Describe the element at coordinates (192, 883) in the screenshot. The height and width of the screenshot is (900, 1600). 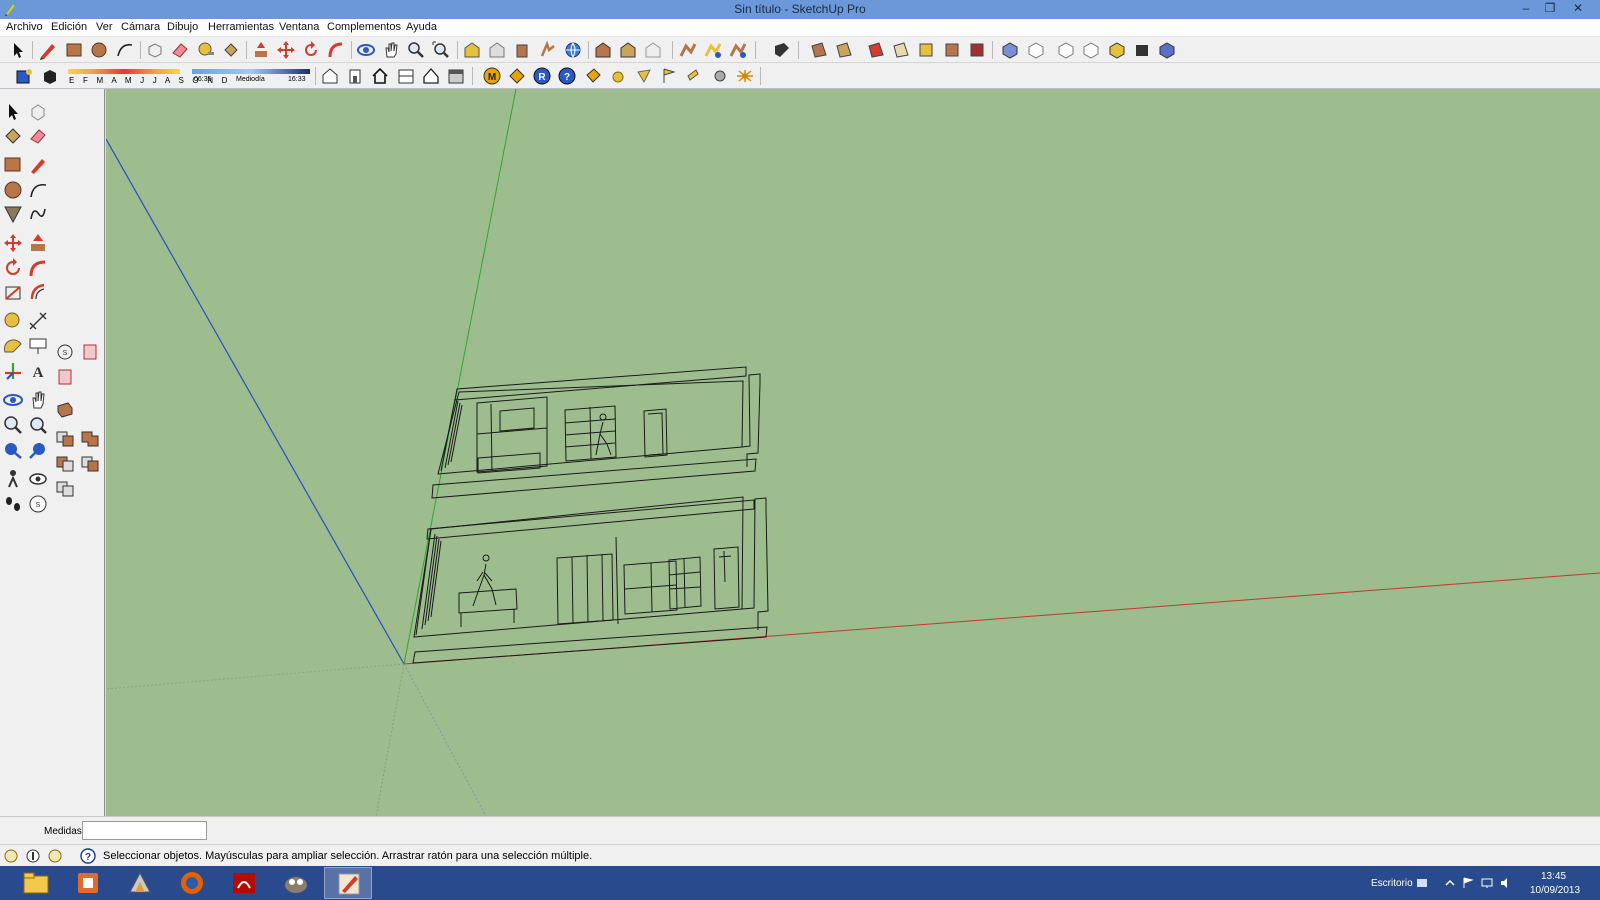
I see `taskbar-firefox` at that location.